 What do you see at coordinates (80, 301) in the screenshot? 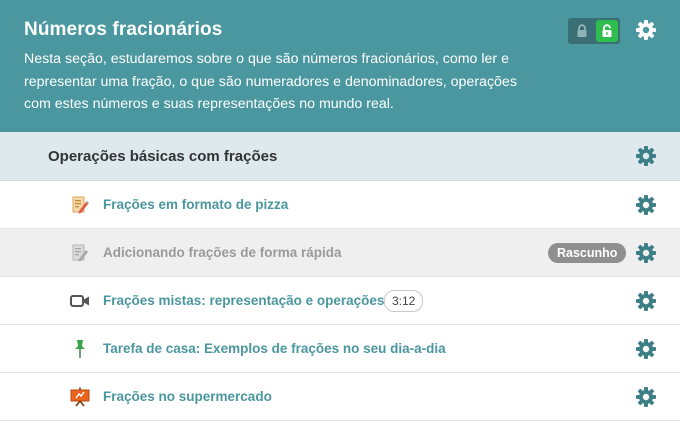
I see `video-camera-icon` at bounding box center [80, 301].